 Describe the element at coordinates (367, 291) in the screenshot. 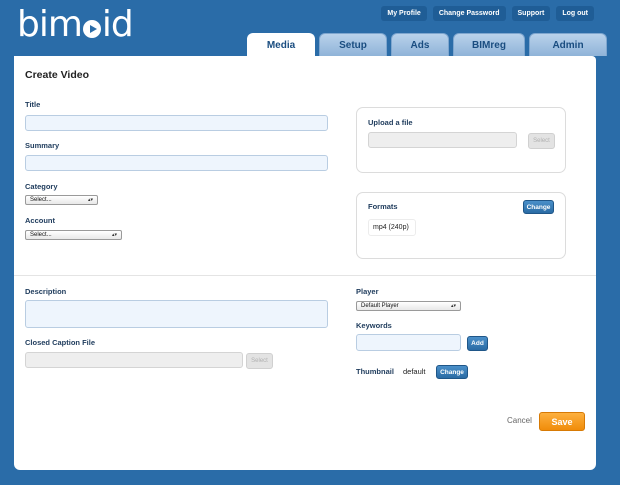

I see `player-label: Player` at that location.